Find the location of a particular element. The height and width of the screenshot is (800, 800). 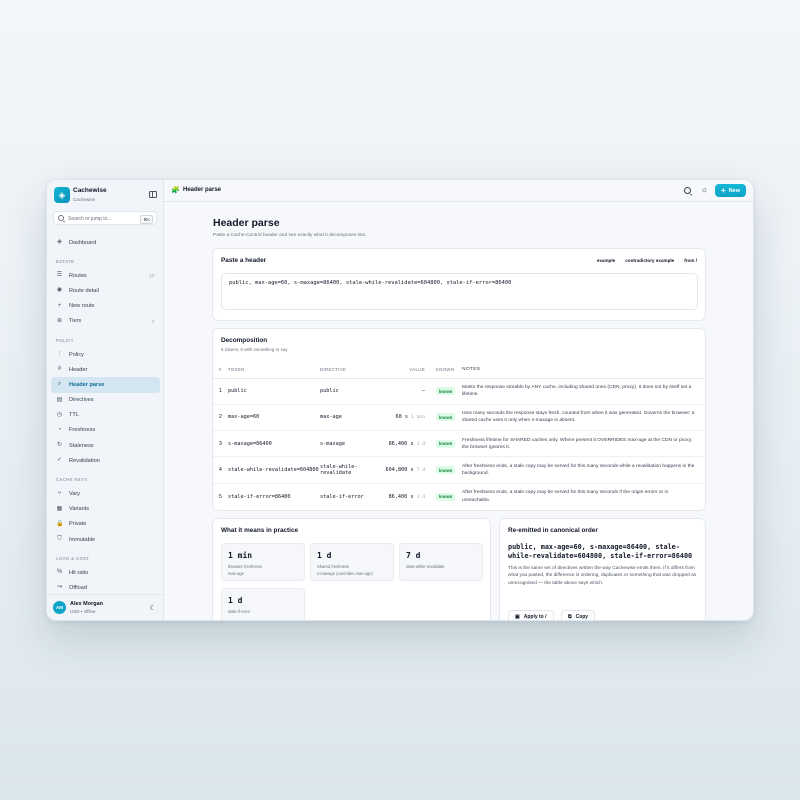

tile-sublabel: s-maxage (overrides max-age) is located at coordinates (345, 573).